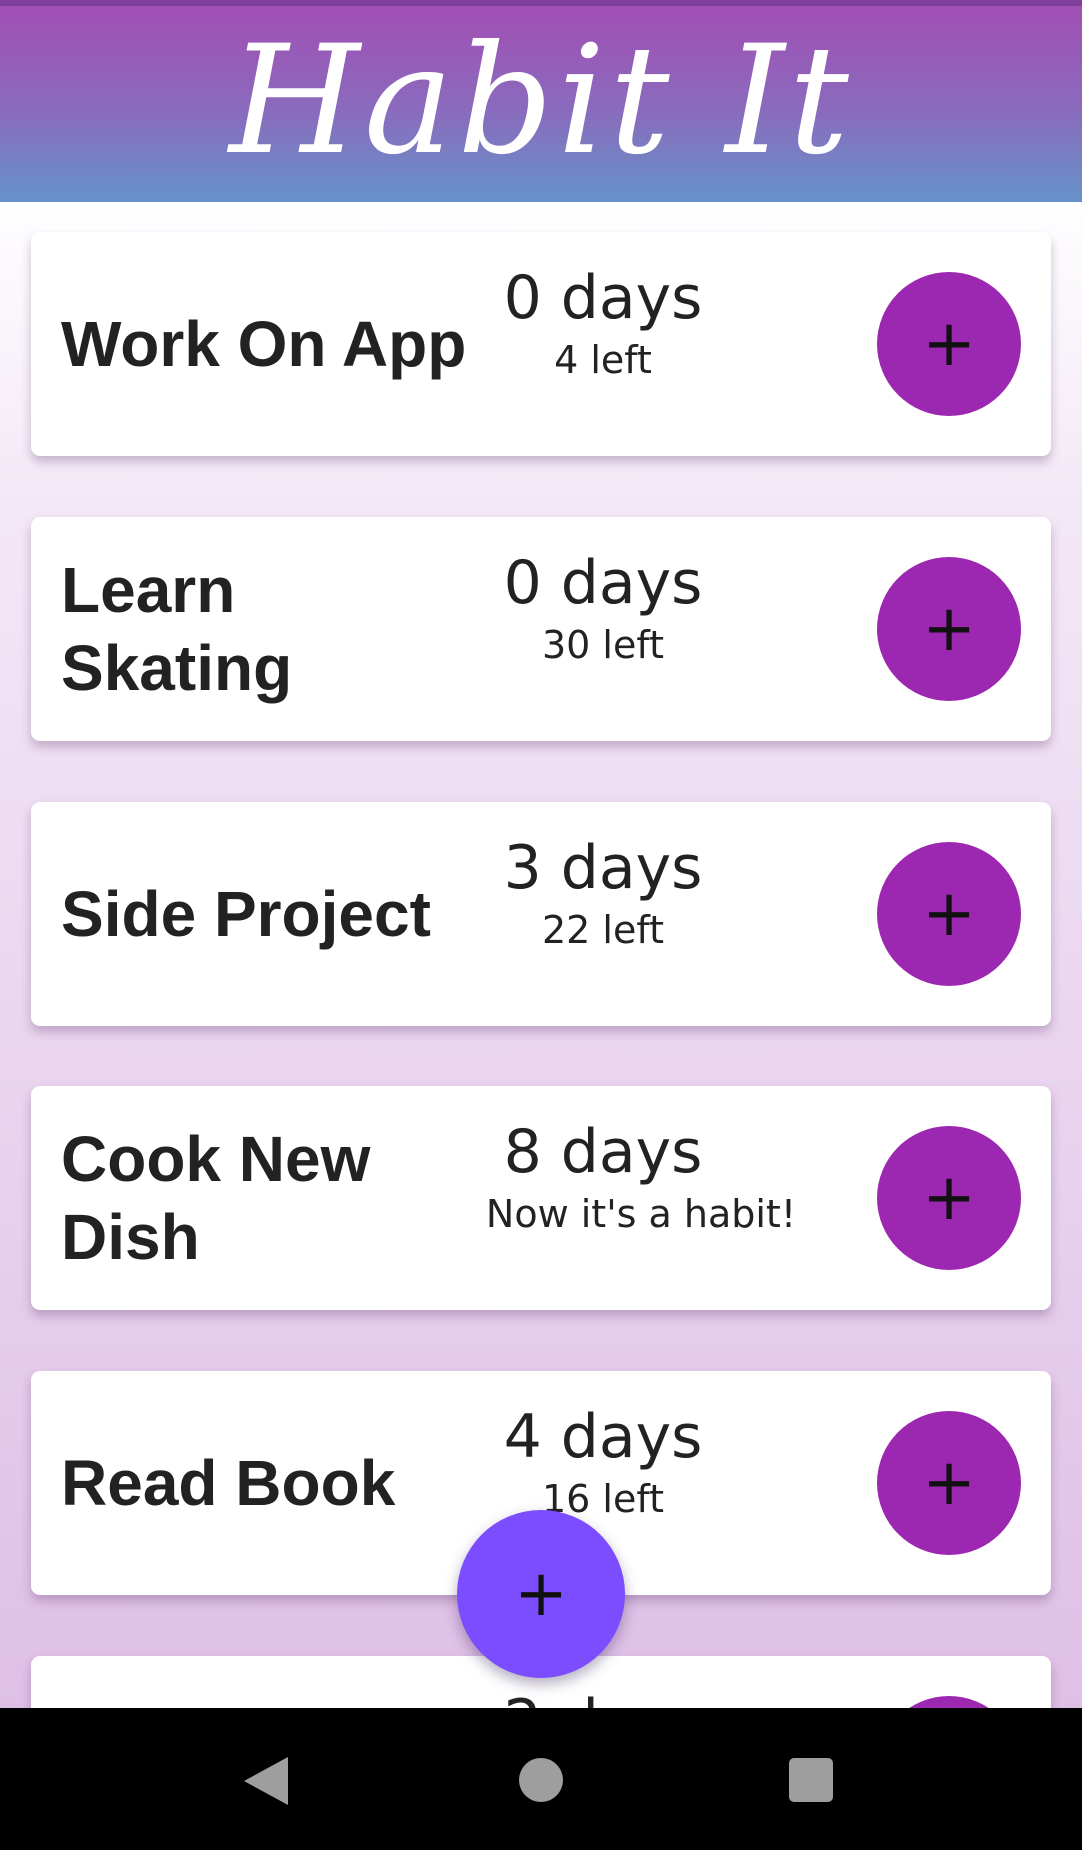 The image size is (1082, 1850). I want to click on recents-square-icon, so click(811, 1780).